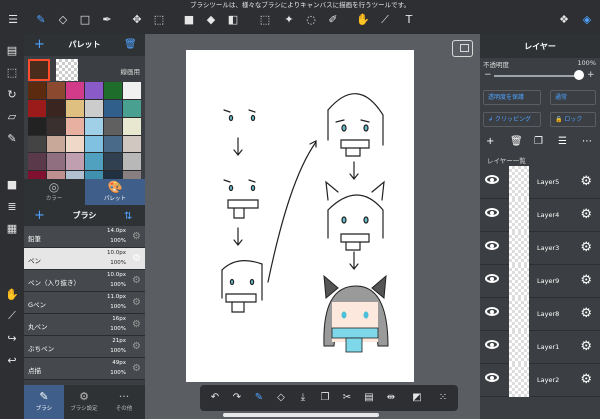 The image size is (600, 419). Describe the element at coordinates (540, 215) in the screenshot. I see `layer-row: Layer4 ⚙` at that location.